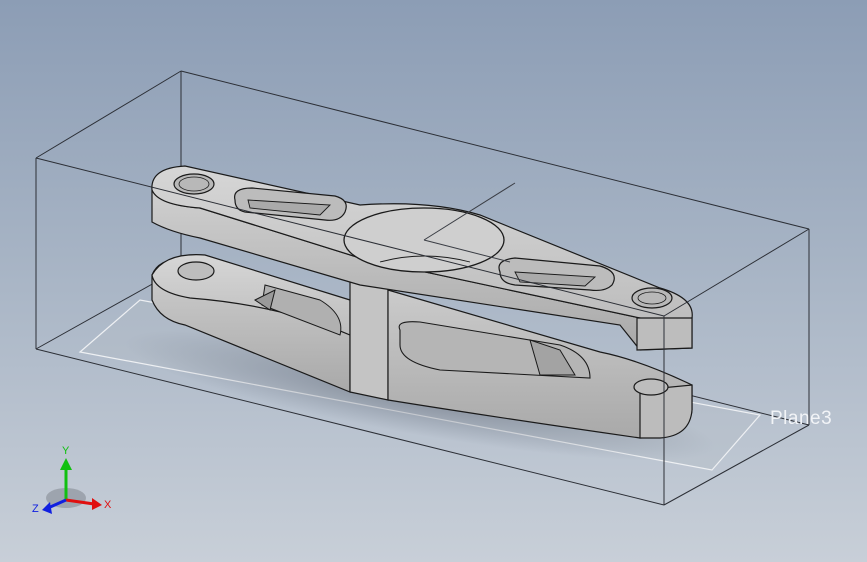 The image size is (867, 562). What do you see at coordinates (108, 505) in the screenshot?
I see `triad-x-label: X` at bounding box center [108, 505].